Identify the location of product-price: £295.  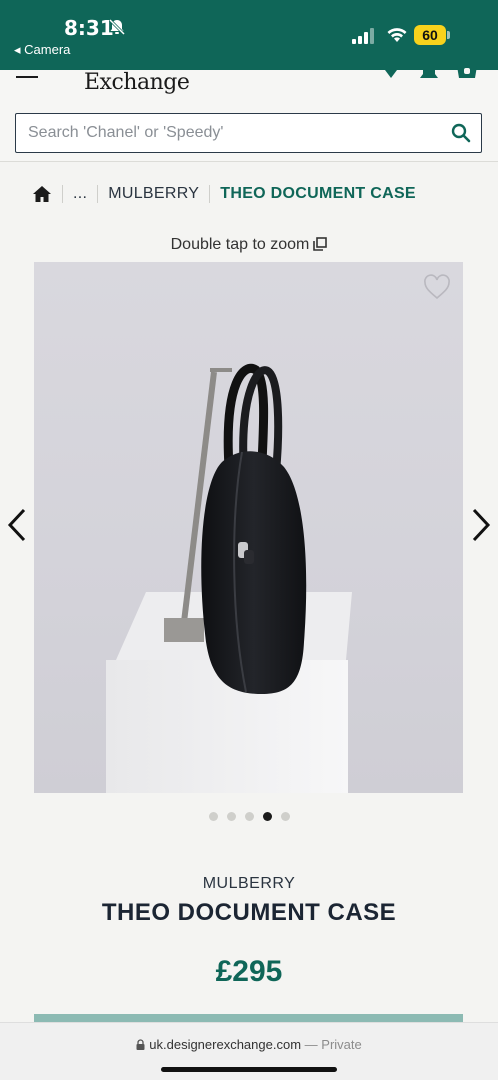
(249, 971).